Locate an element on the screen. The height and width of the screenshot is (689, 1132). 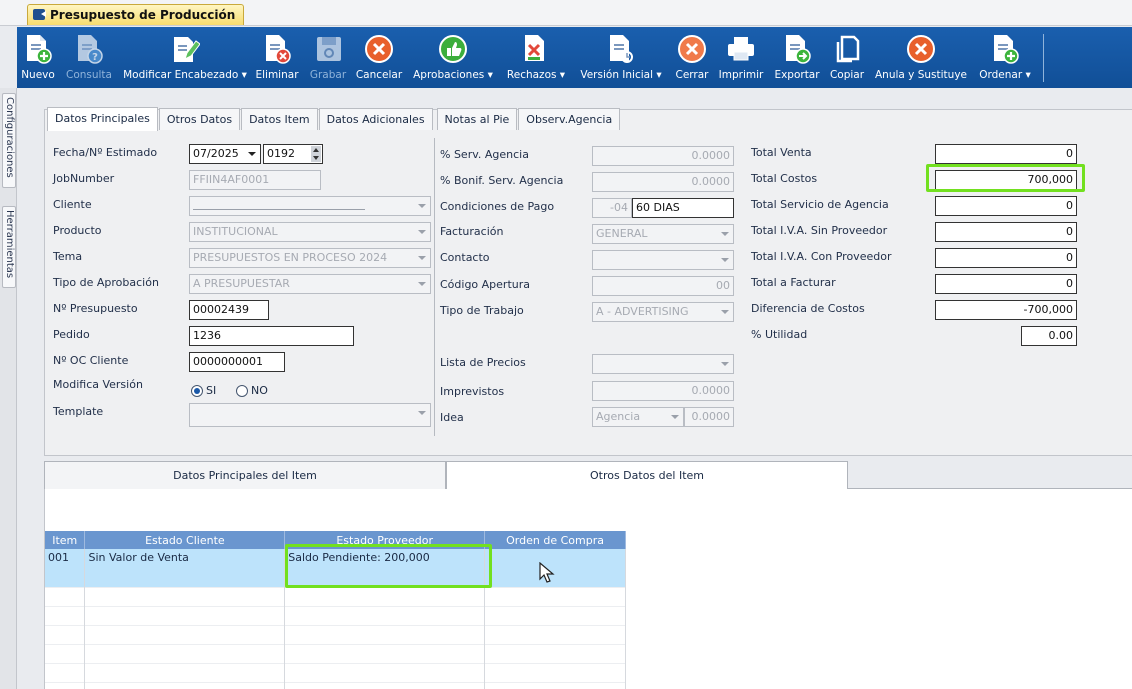
exportar-label: Exportar is located at coordinates (797, 75).